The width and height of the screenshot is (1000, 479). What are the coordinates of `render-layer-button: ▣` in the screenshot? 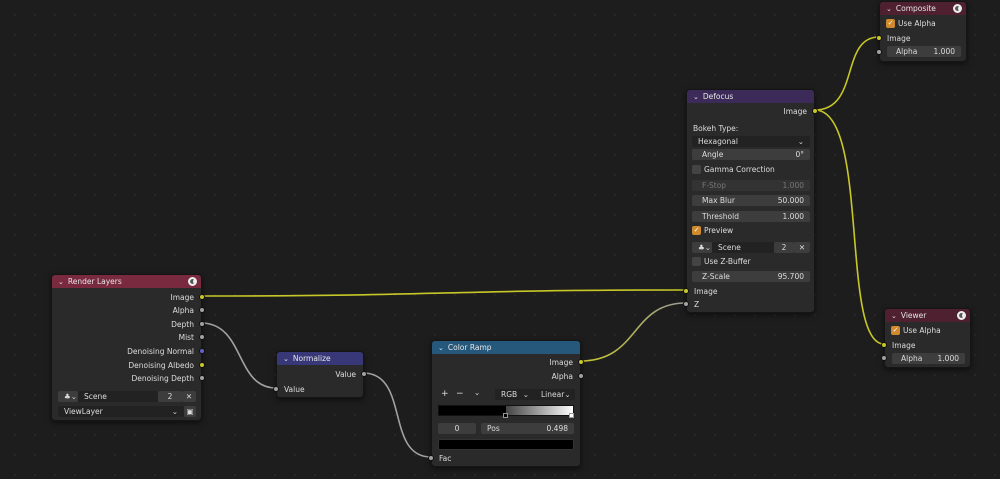 It's located at (190, 411).